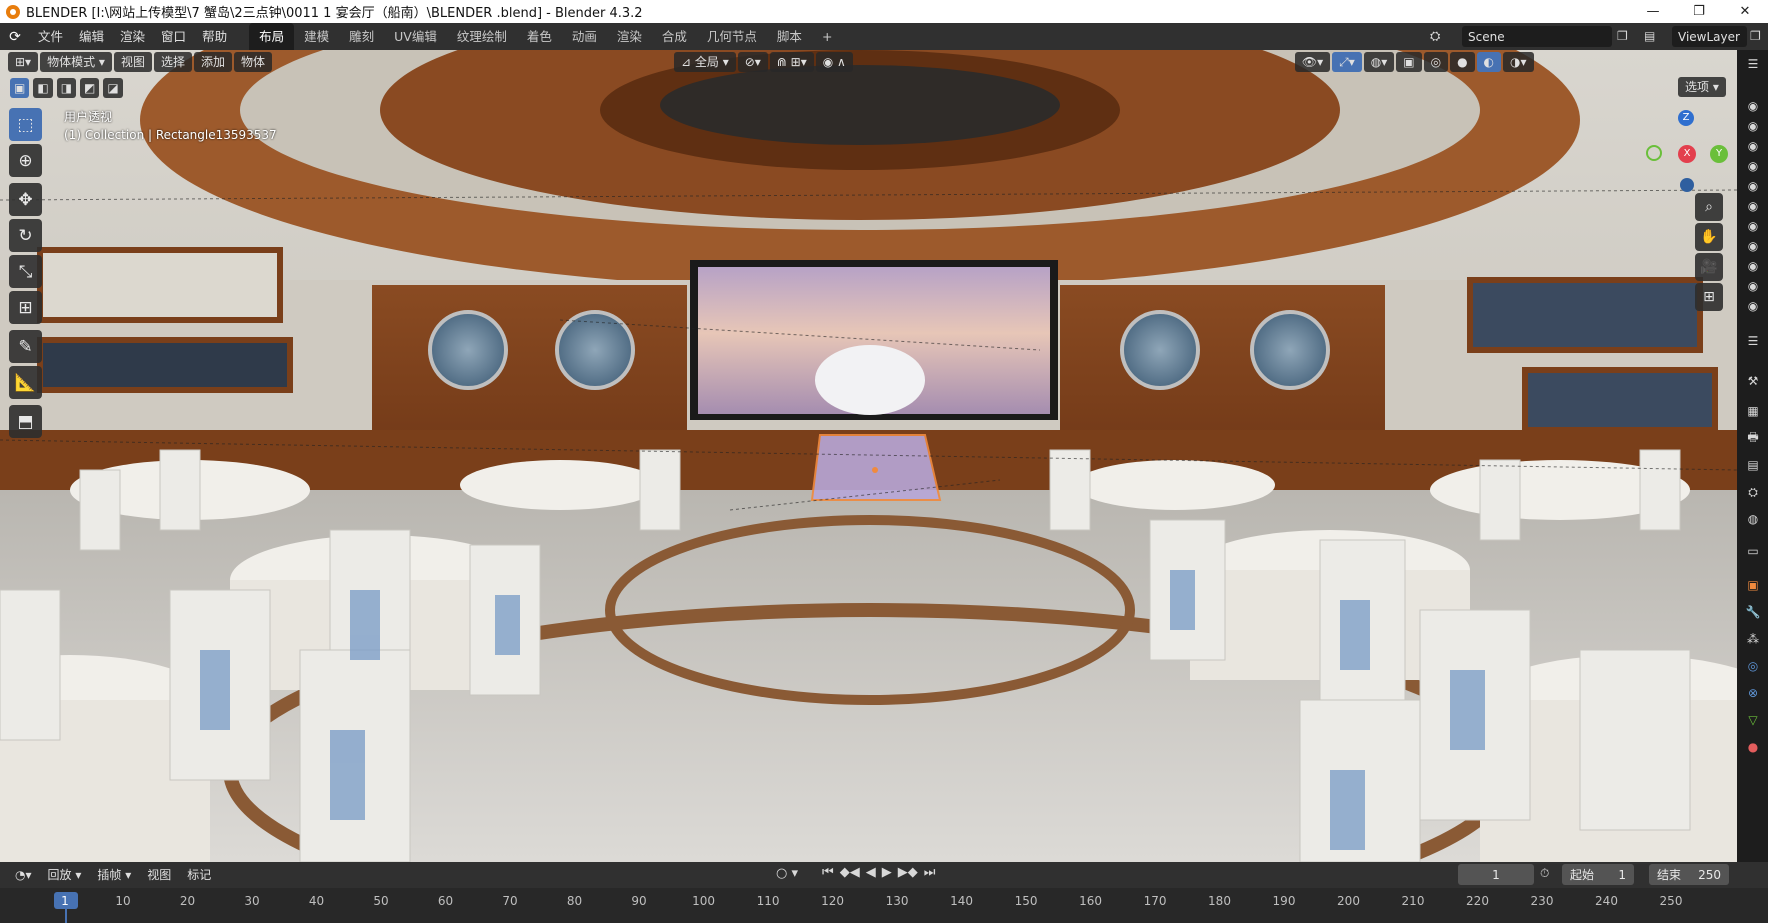 This screenshot has width=1768, height=923. What do you see at coordinates (1753, 666) in the screenshot?
I see `physics-properties-icon: ◎` at bounding box center [1753, 666].